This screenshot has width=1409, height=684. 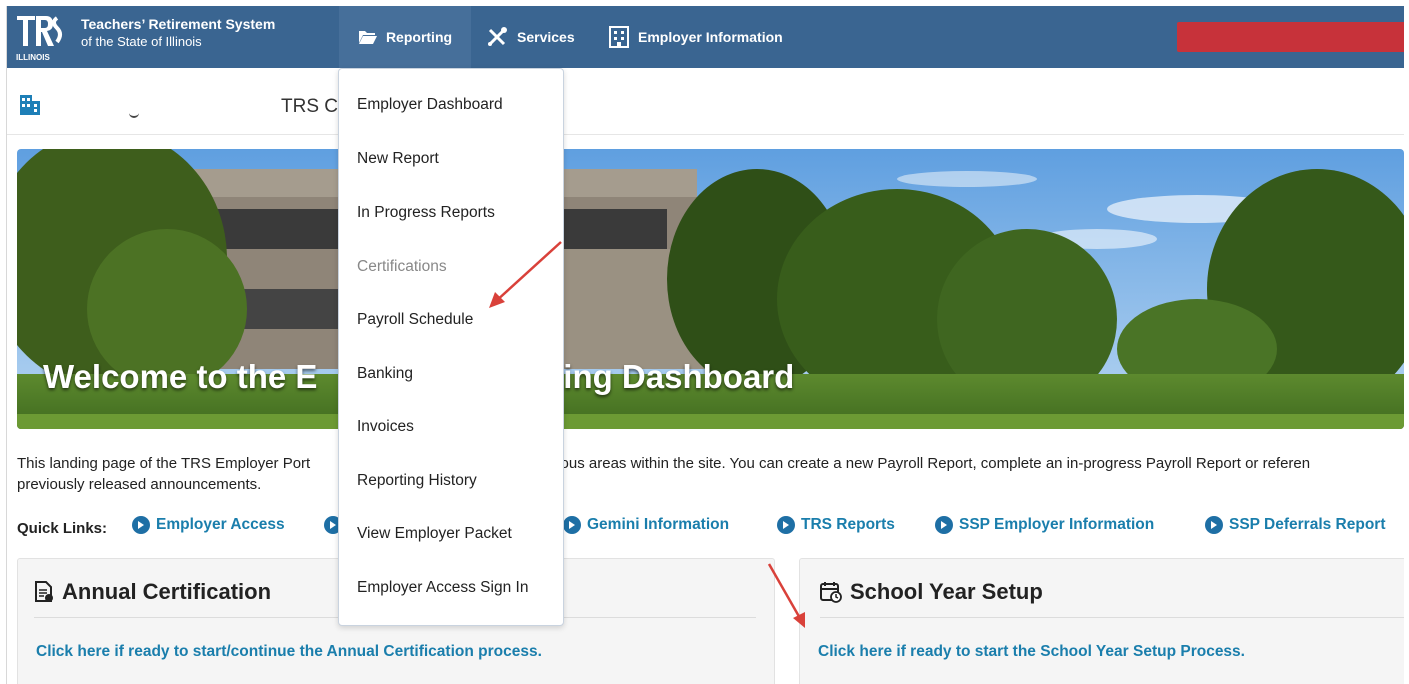 I want to click on calendar-clock-icon, so click(x=831, y=592).